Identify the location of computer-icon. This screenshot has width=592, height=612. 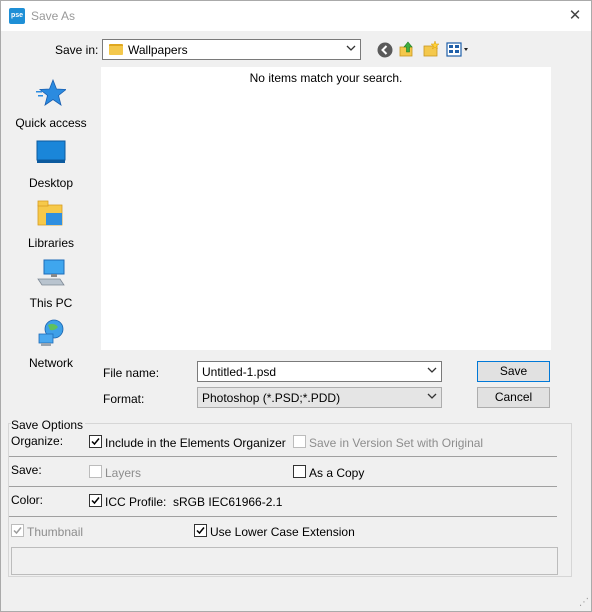
(51, 272).